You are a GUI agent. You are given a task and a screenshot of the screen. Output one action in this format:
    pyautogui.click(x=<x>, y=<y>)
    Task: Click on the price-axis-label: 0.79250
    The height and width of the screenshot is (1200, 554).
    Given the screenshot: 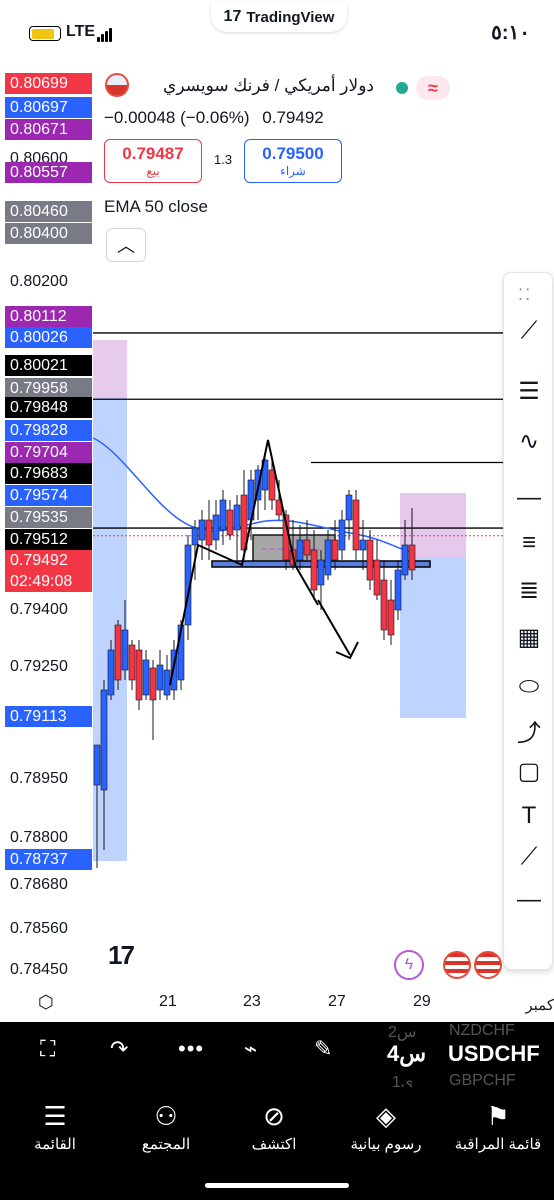 What is the action you would take?
    pyautogui.click(x=39, y=666)
    